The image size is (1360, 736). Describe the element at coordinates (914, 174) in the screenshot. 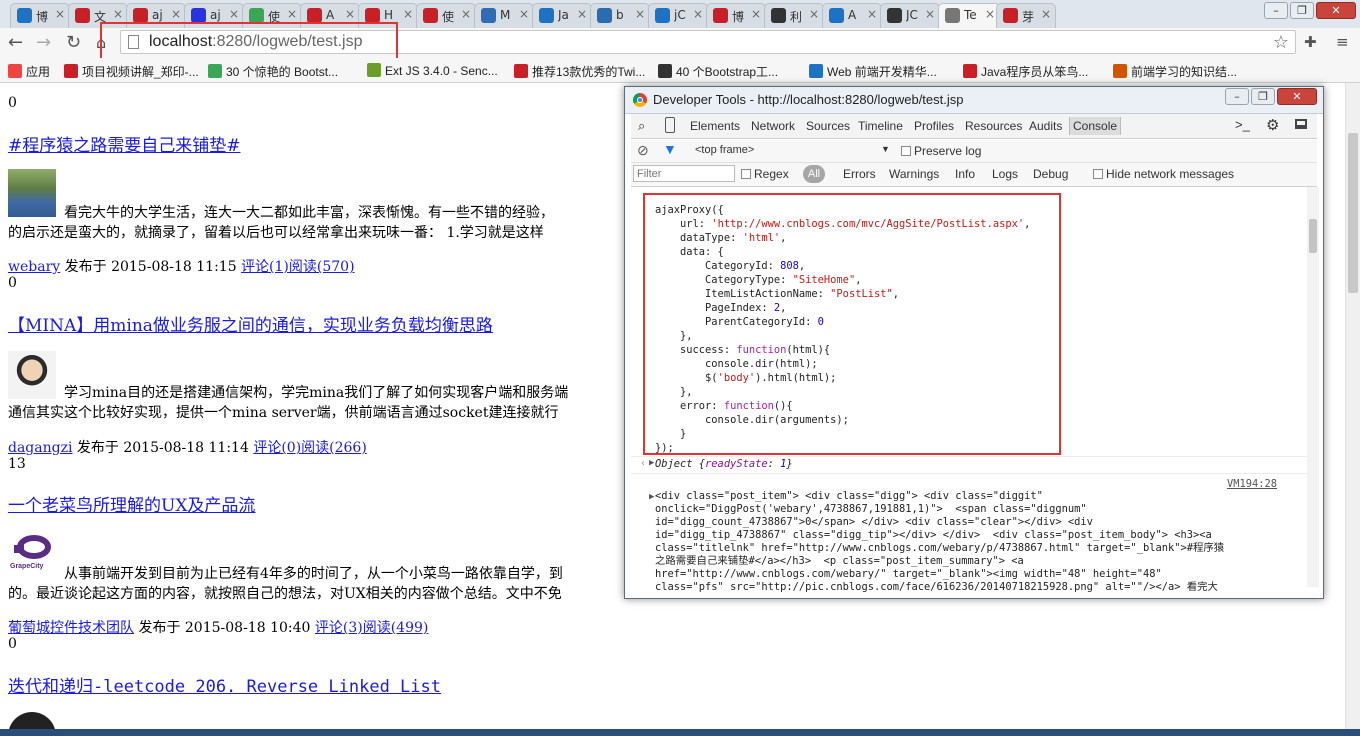

I see `level-warnings-button: Warnings` at that location.